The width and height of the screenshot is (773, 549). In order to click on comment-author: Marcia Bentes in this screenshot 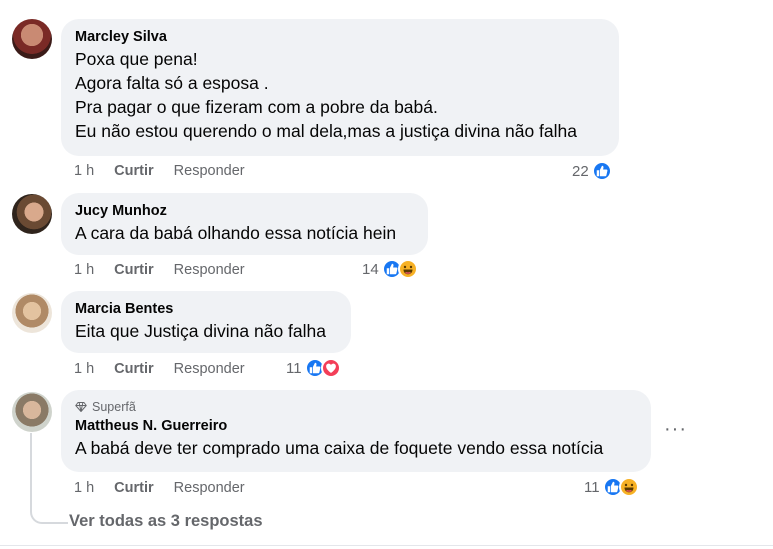, I will do `click(206, 309)`.